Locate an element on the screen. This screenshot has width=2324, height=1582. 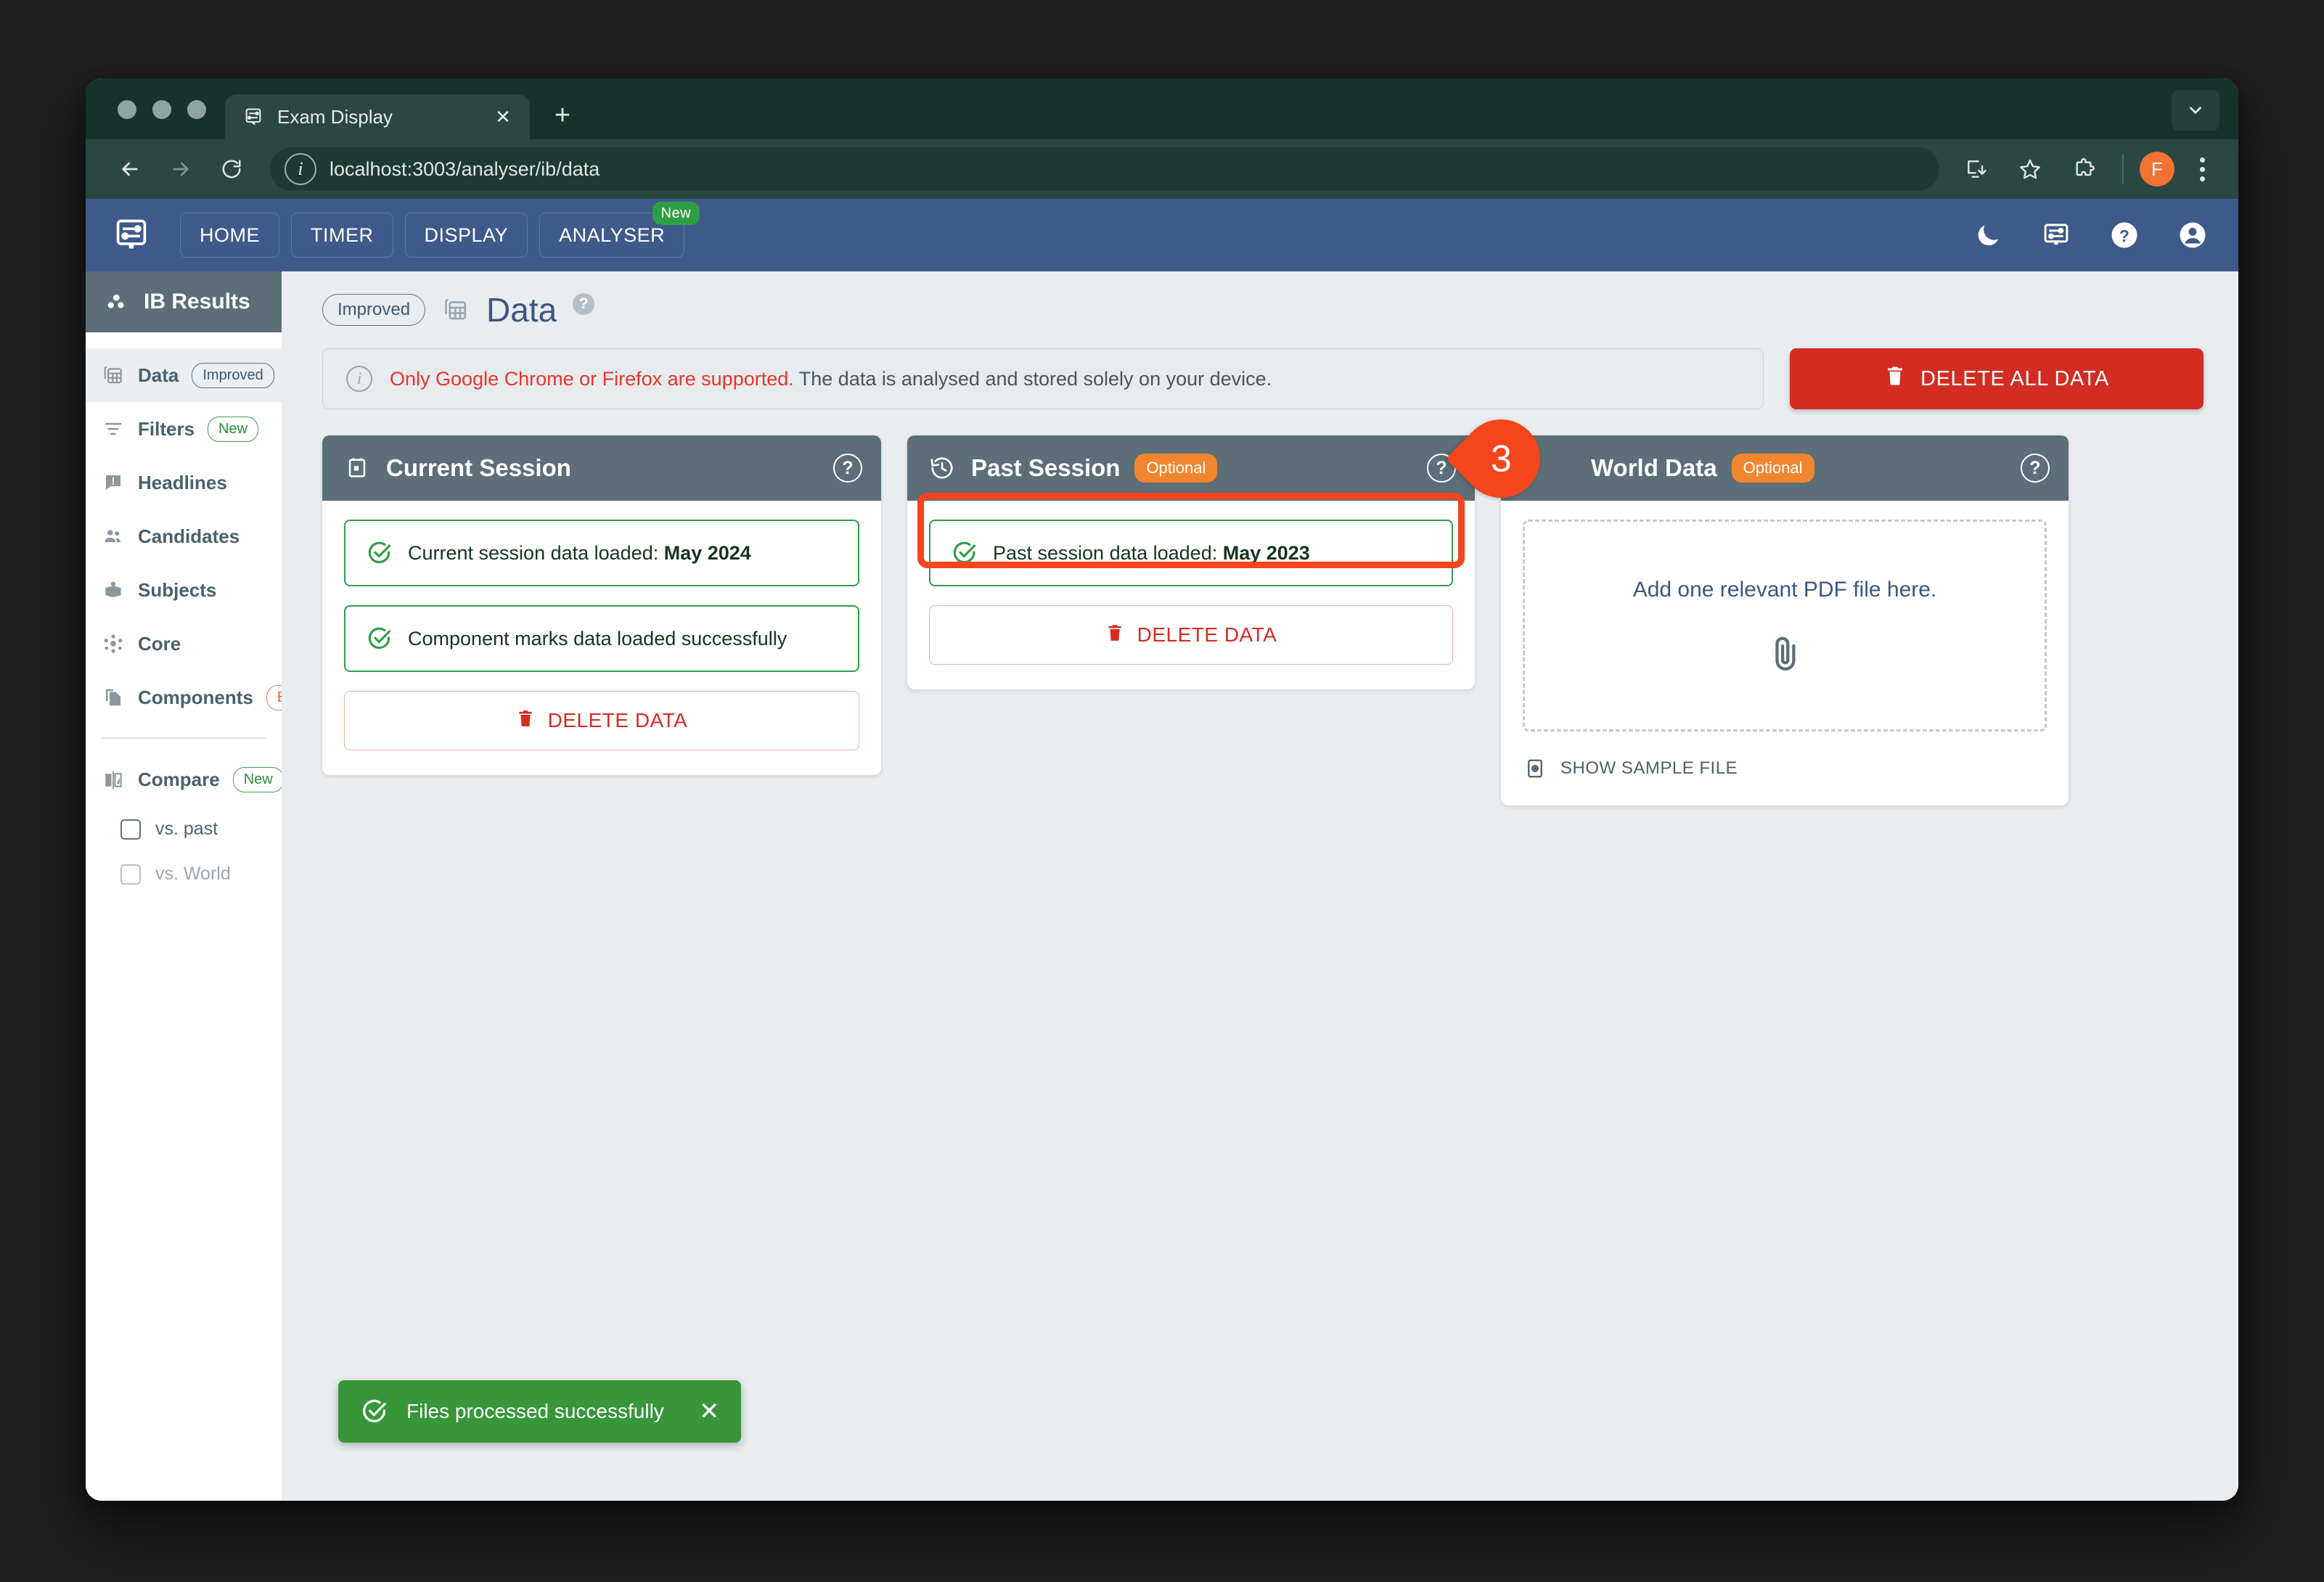
status-current-session: Current session data loaded: May 2024 is located at coordinates (601, 553).